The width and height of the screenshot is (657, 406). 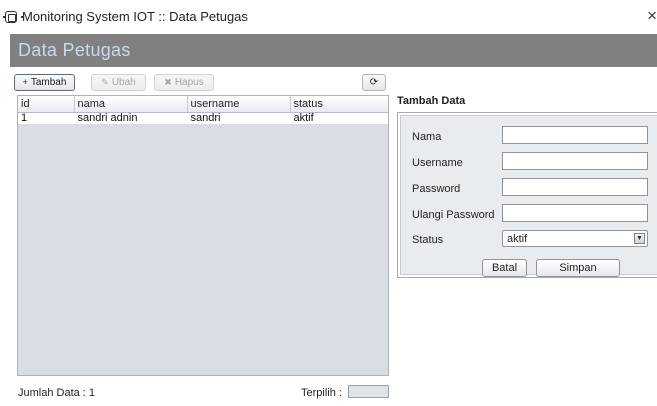 I want to click on table-row: 1 sandri adnin sandri aktif, so click(x=203, y=118).